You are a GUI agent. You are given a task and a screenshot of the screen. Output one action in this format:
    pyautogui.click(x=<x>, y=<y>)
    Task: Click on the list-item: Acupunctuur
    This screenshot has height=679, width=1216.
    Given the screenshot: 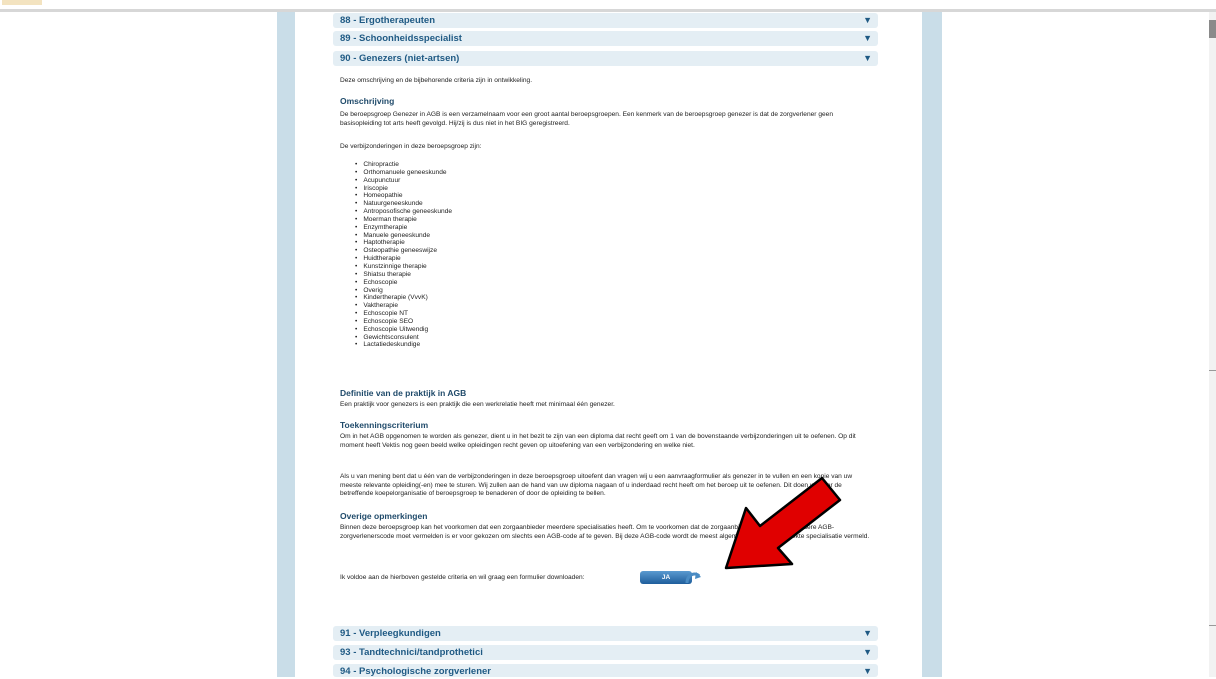 What is the action you would take?
    pyautogui.click(x=403, y=181)
    